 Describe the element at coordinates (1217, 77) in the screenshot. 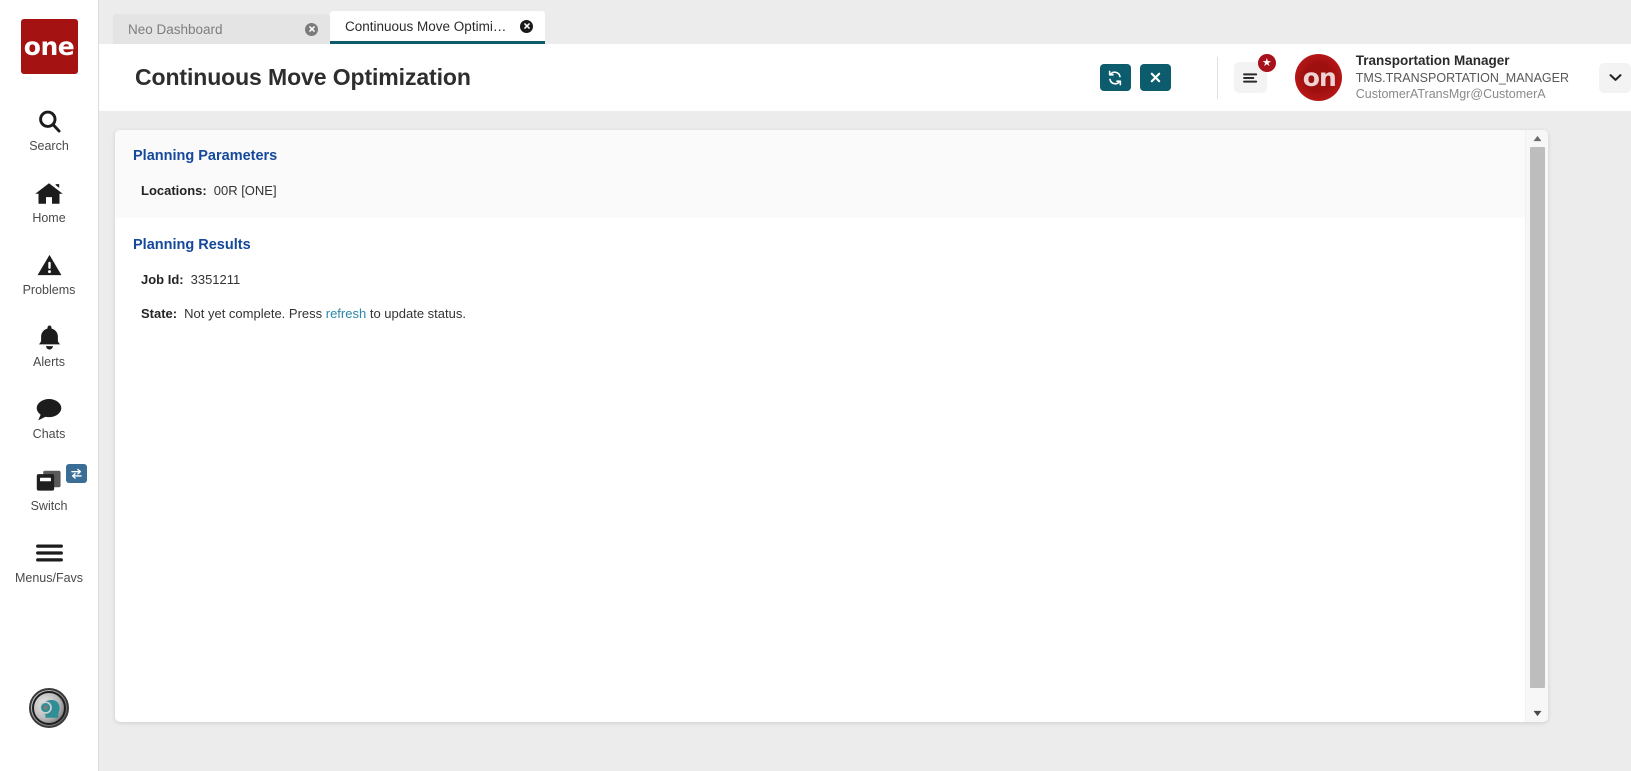

I see `header-divider` at that location.